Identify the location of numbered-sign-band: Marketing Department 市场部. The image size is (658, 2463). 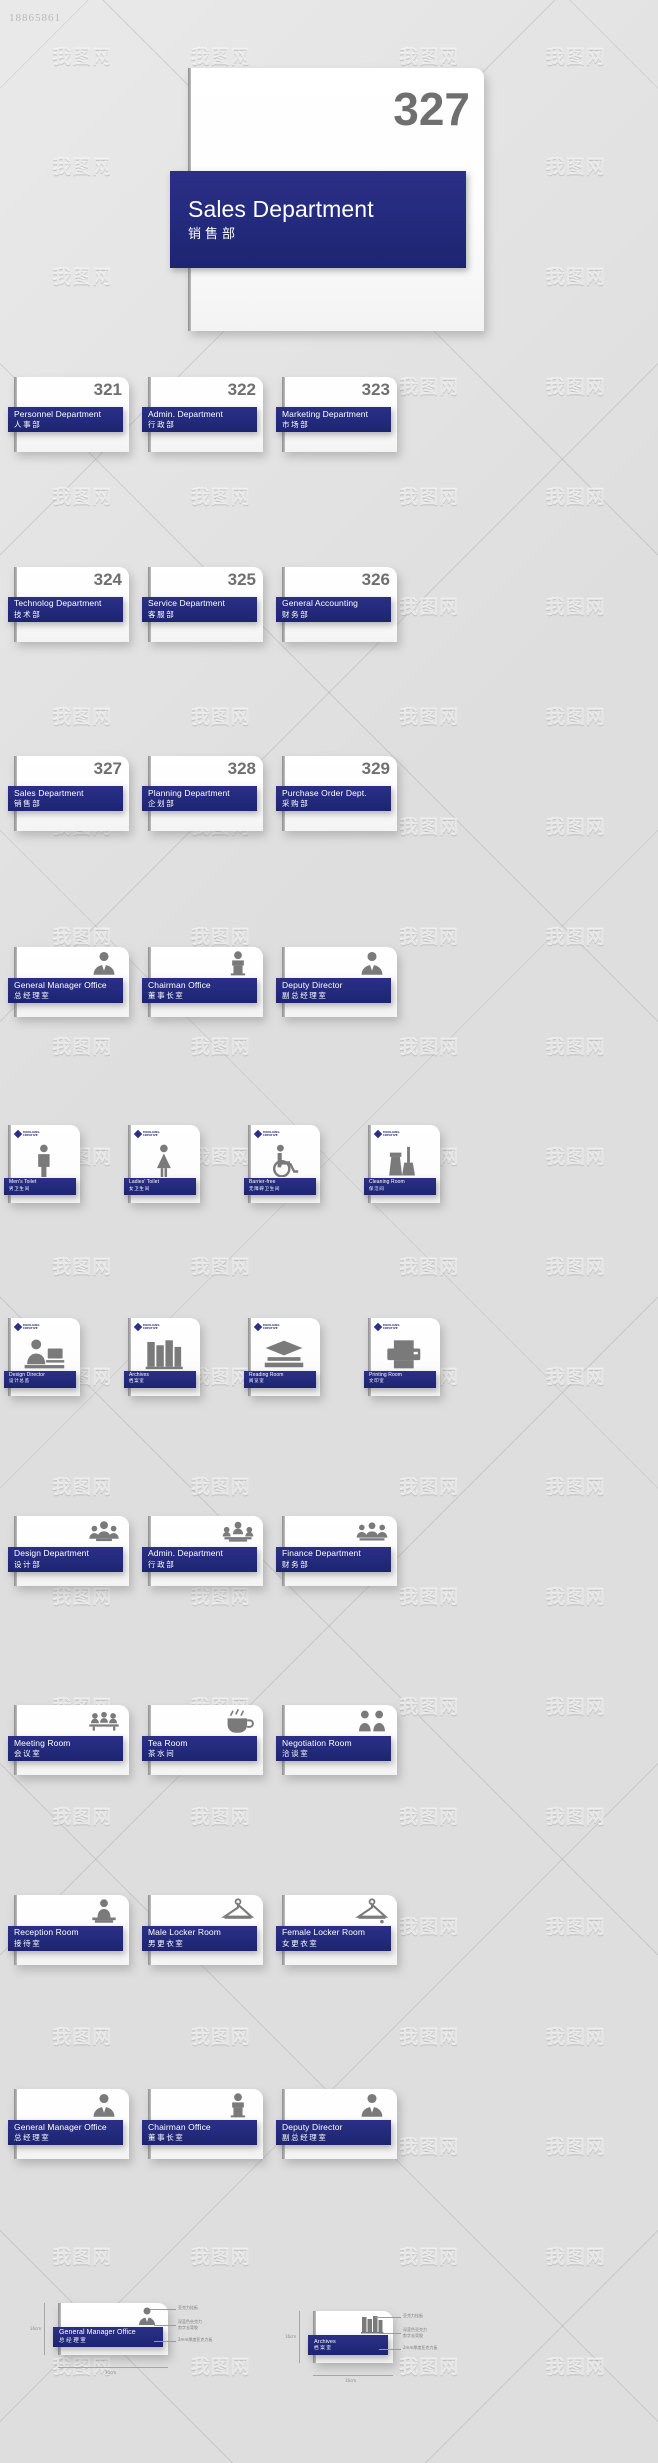
(333, 420).